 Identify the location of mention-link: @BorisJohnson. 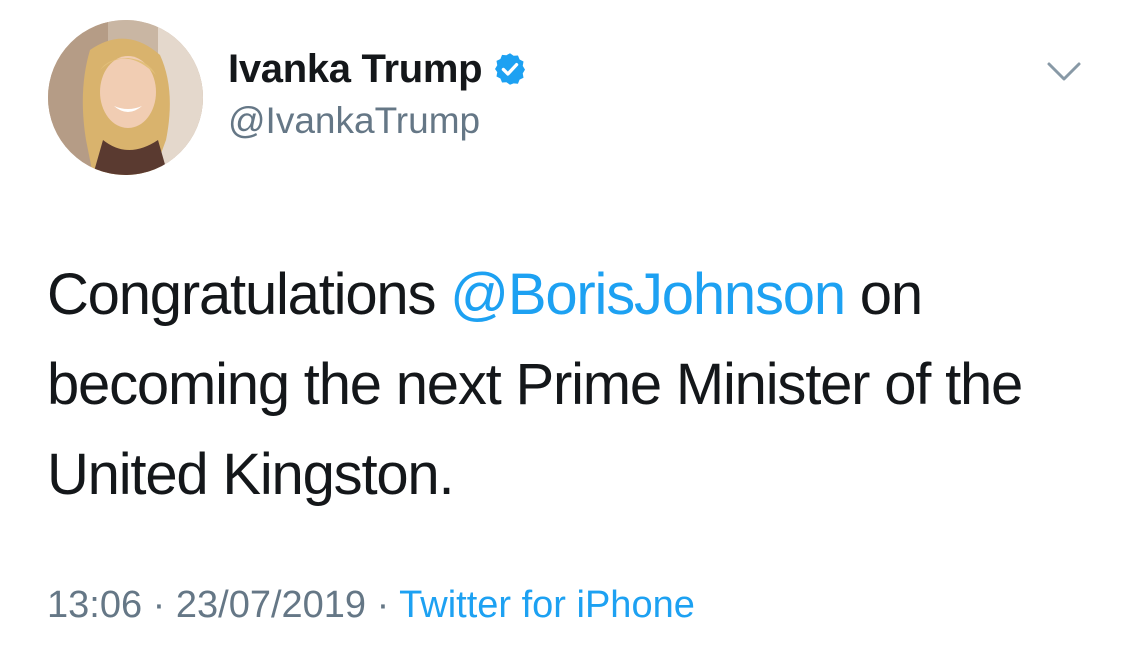
(648, 294).